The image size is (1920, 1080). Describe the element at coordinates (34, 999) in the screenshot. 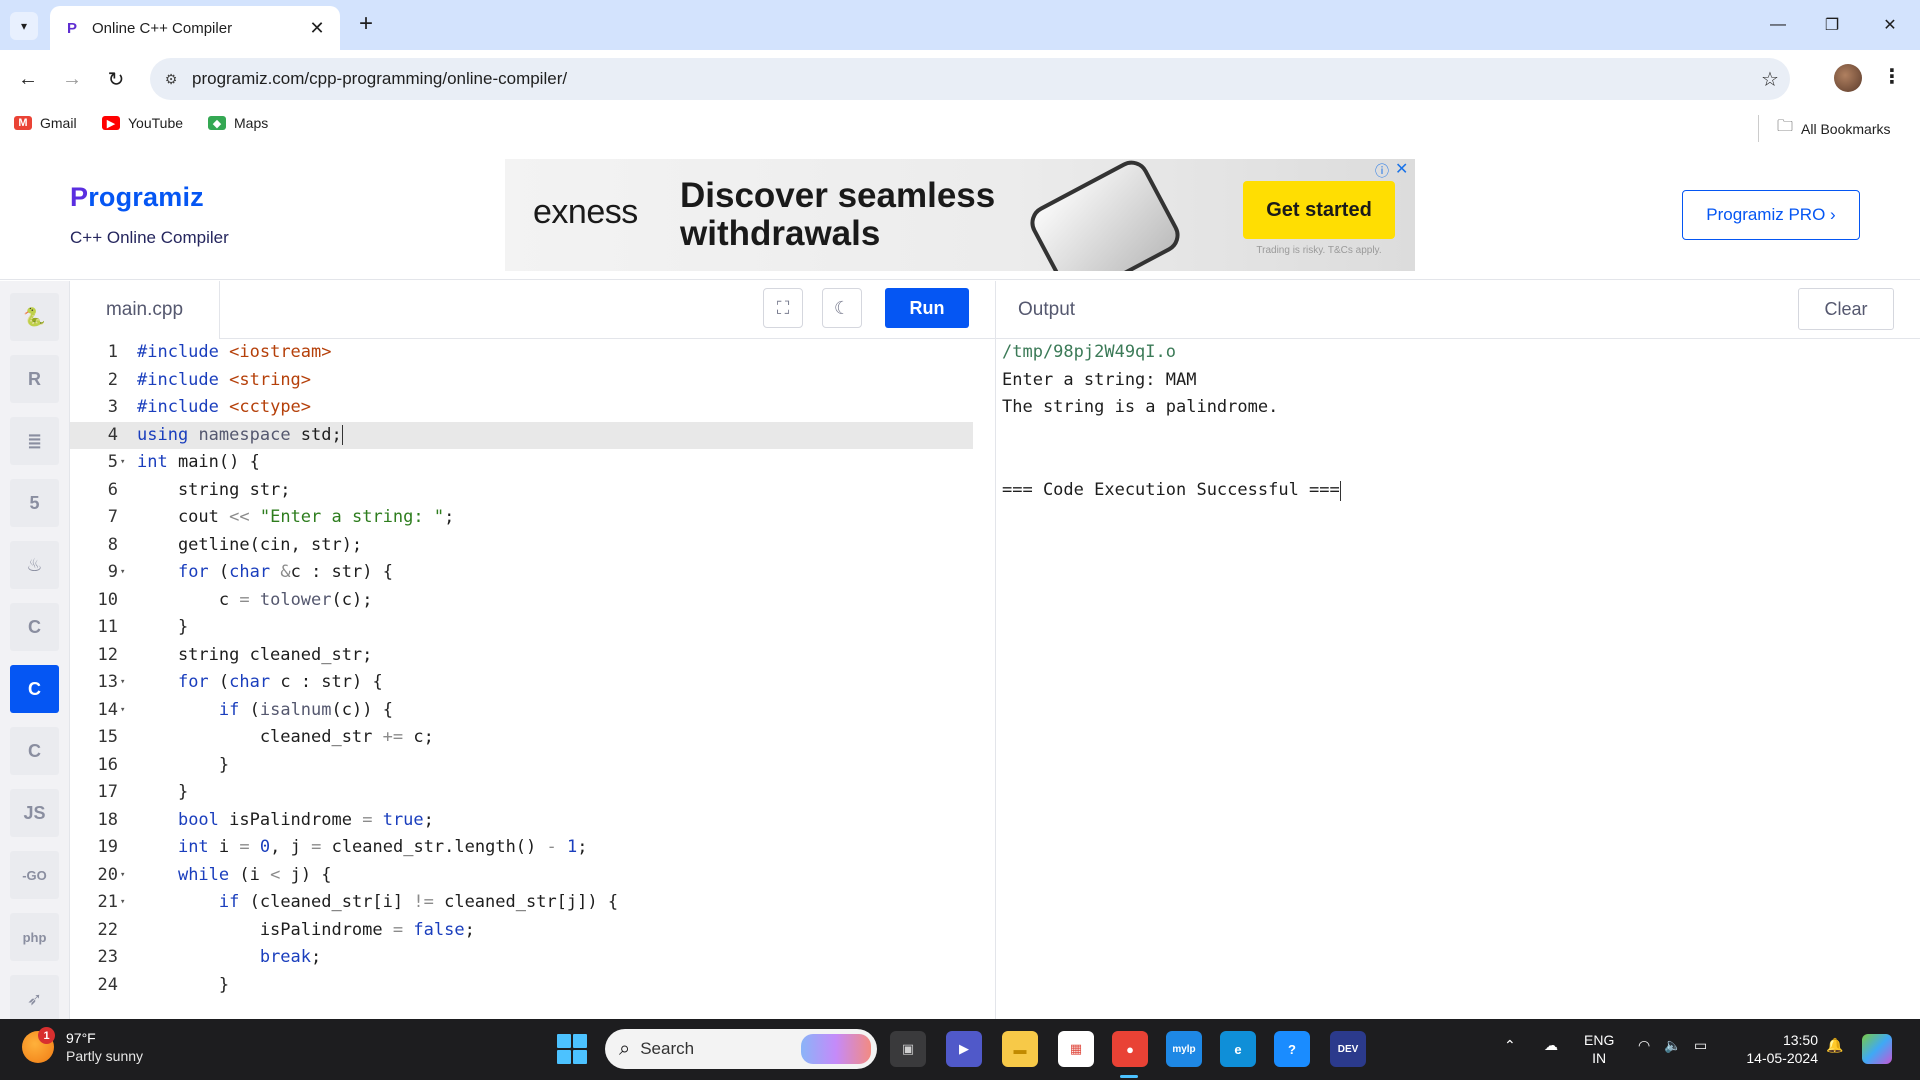

I see `swift-icon: ➶` at that location.